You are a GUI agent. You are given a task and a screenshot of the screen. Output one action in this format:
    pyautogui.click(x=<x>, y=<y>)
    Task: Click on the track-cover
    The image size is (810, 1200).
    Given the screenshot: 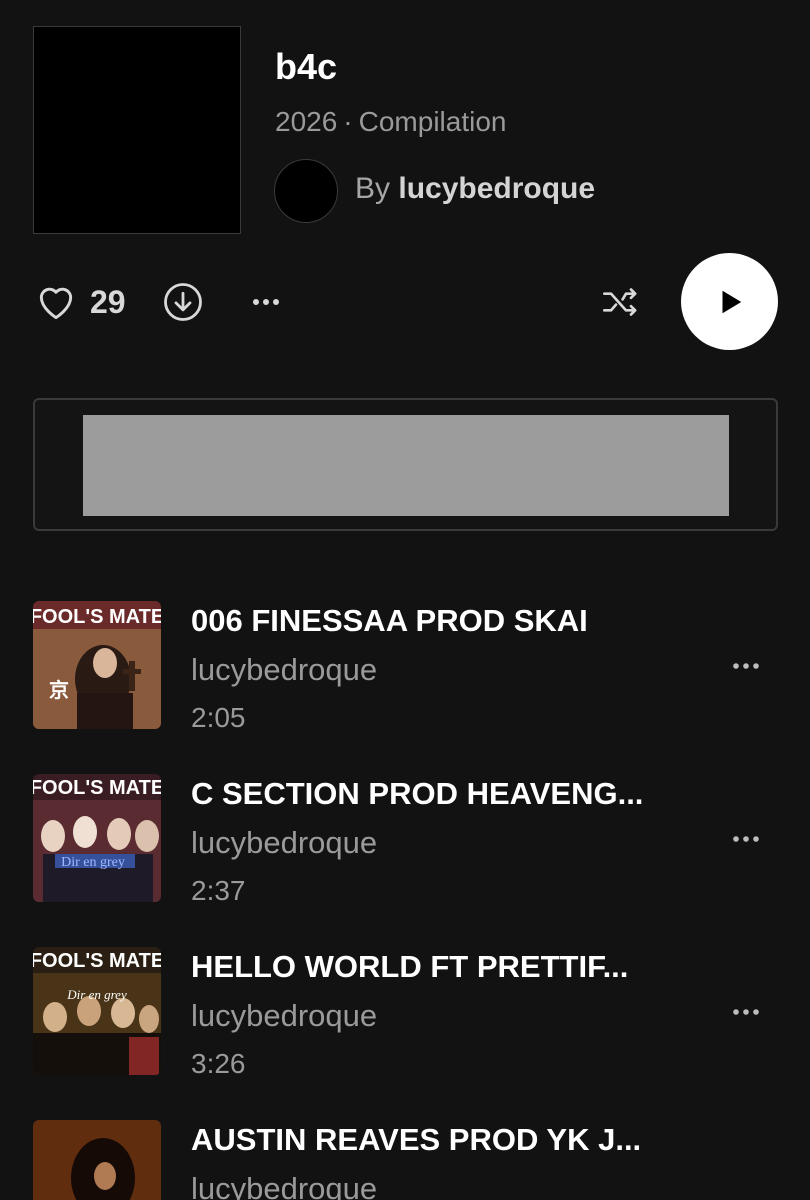 What is the action you would take?
    pyautogui.click(x=97, y=1160)
    